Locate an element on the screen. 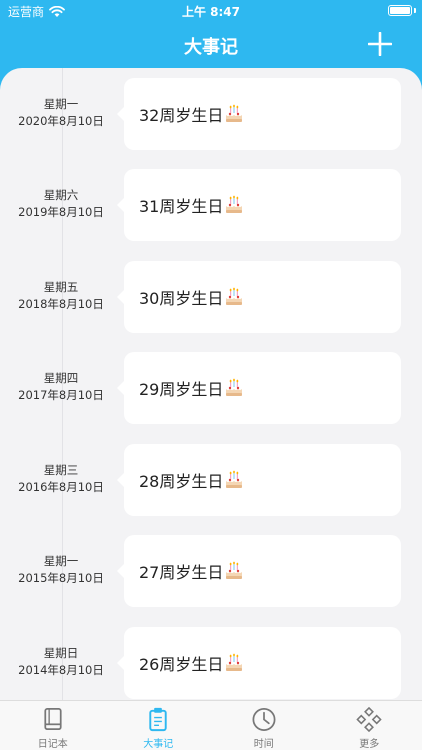 This screenshot has width=422, height=750. tab-diary: 日记本 is located at coordinates (53, 725).